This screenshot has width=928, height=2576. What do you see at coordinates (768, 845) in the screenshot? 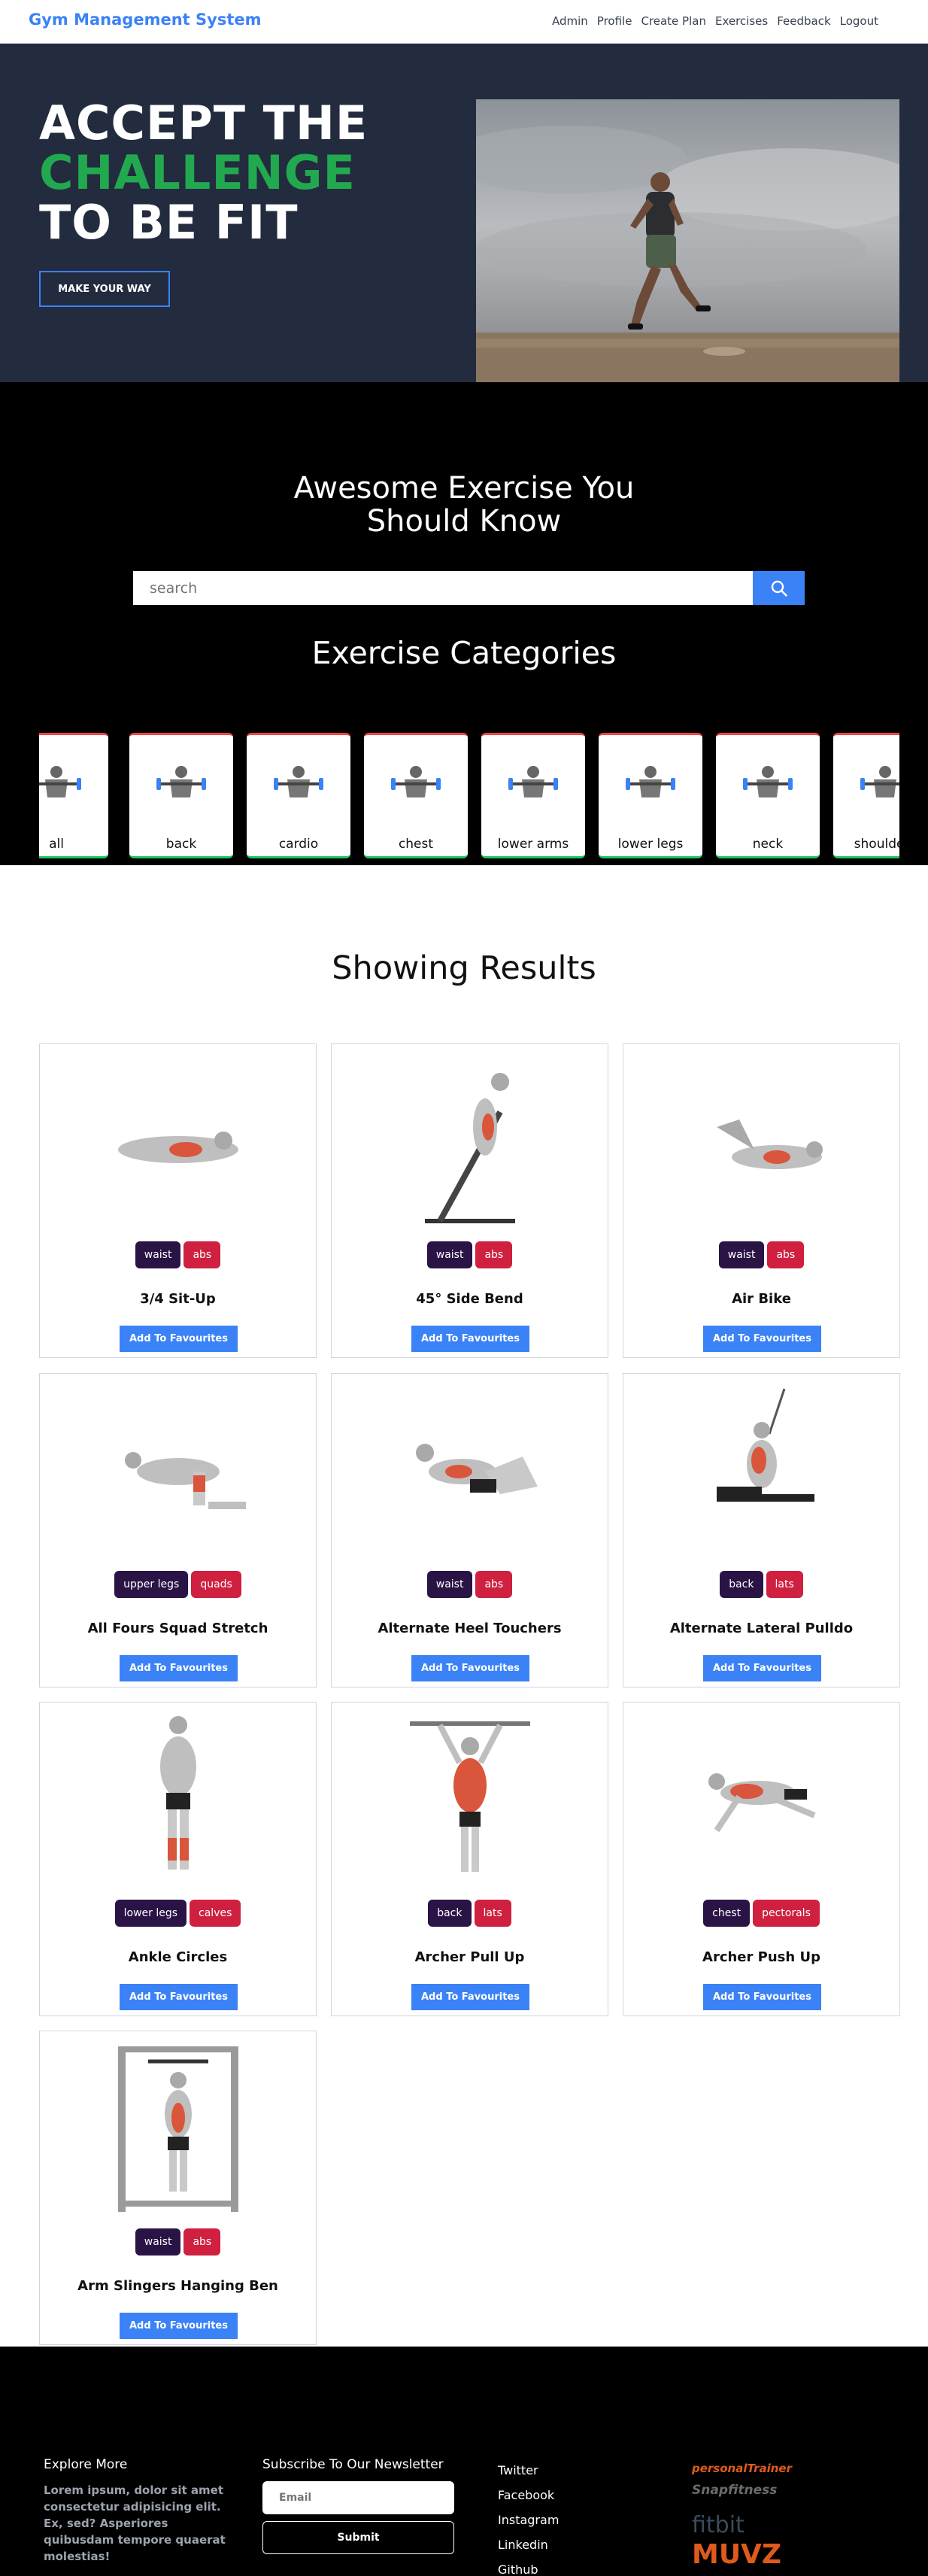
I see `category-label: neck` at bounding box center [768, 845].